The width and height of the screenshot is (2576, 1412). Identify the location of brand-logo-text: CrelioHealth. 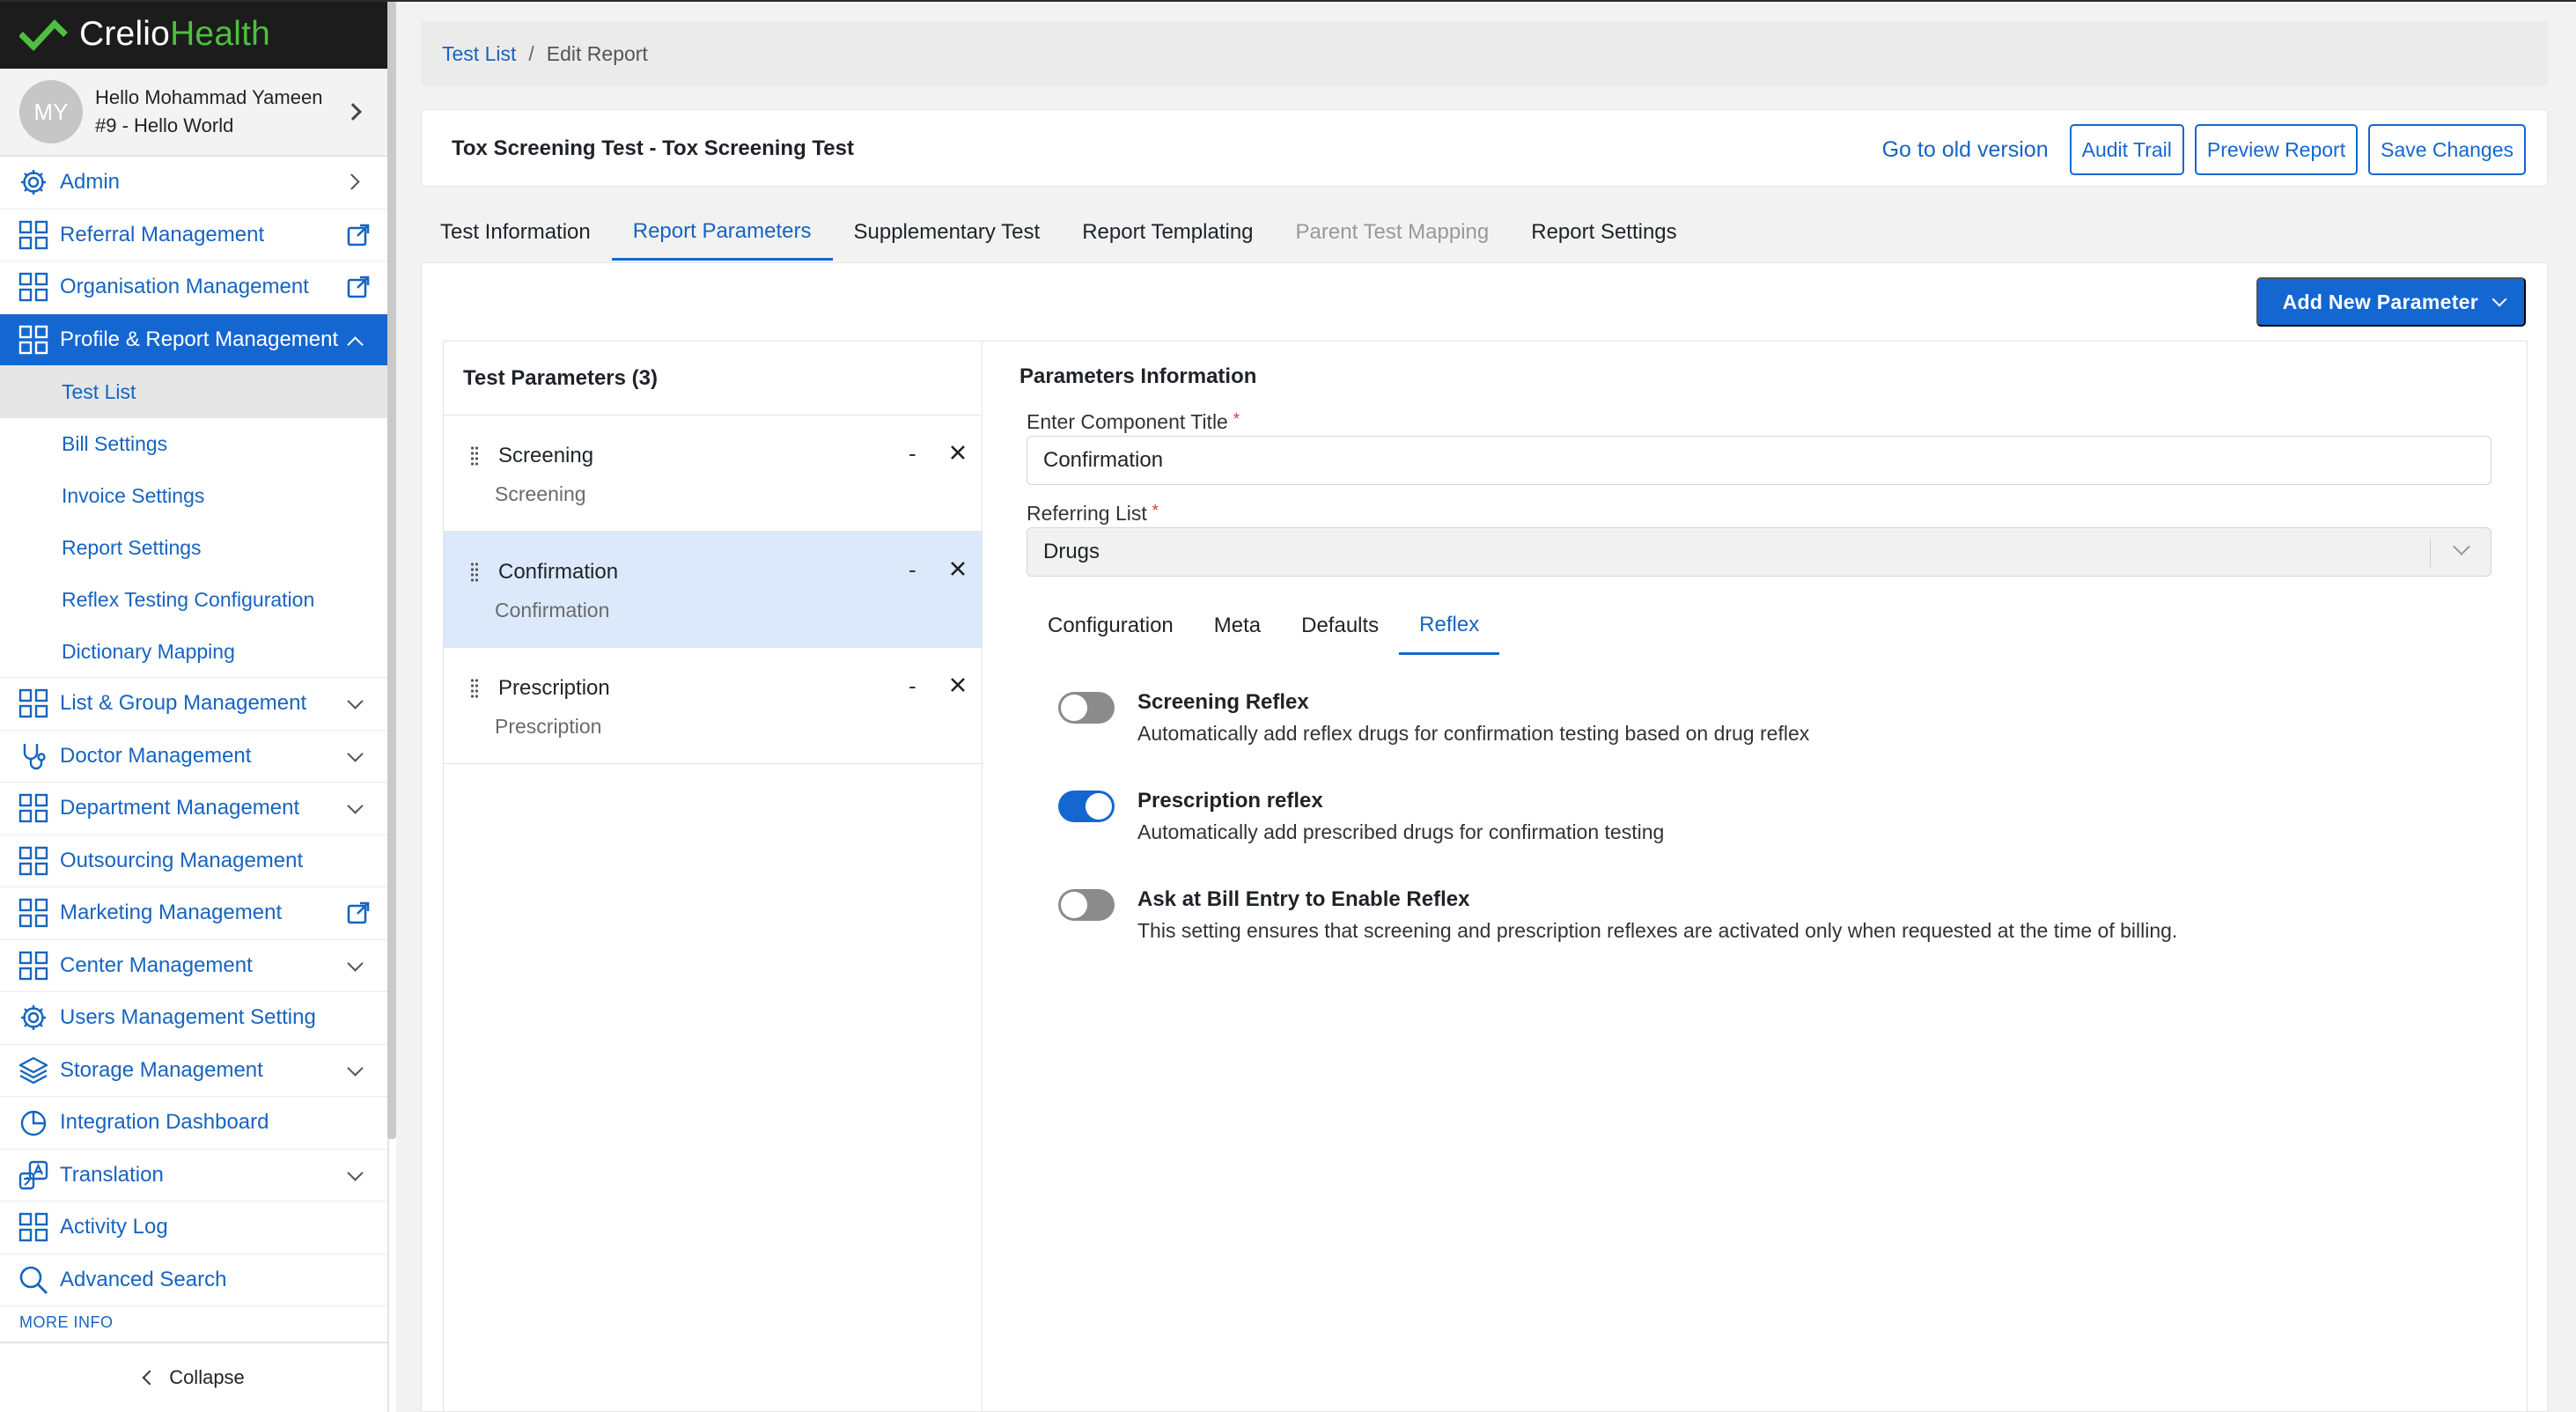
(174, 34).